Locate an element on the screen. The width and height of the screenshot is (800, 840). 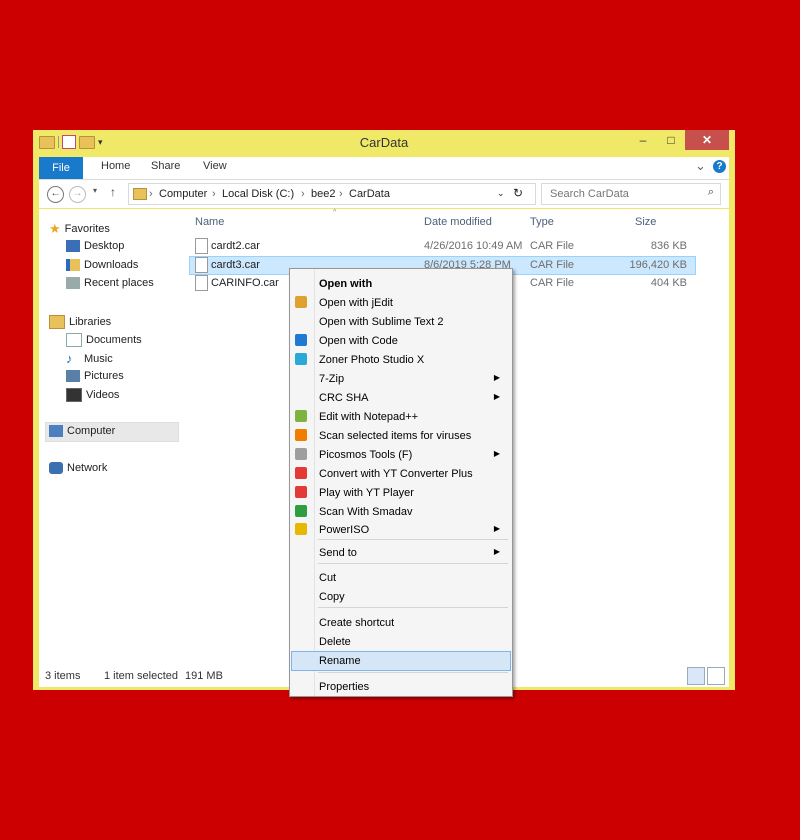
menu-item-label: Convert with YT Converter Plus is located at coordinates (396, 474).